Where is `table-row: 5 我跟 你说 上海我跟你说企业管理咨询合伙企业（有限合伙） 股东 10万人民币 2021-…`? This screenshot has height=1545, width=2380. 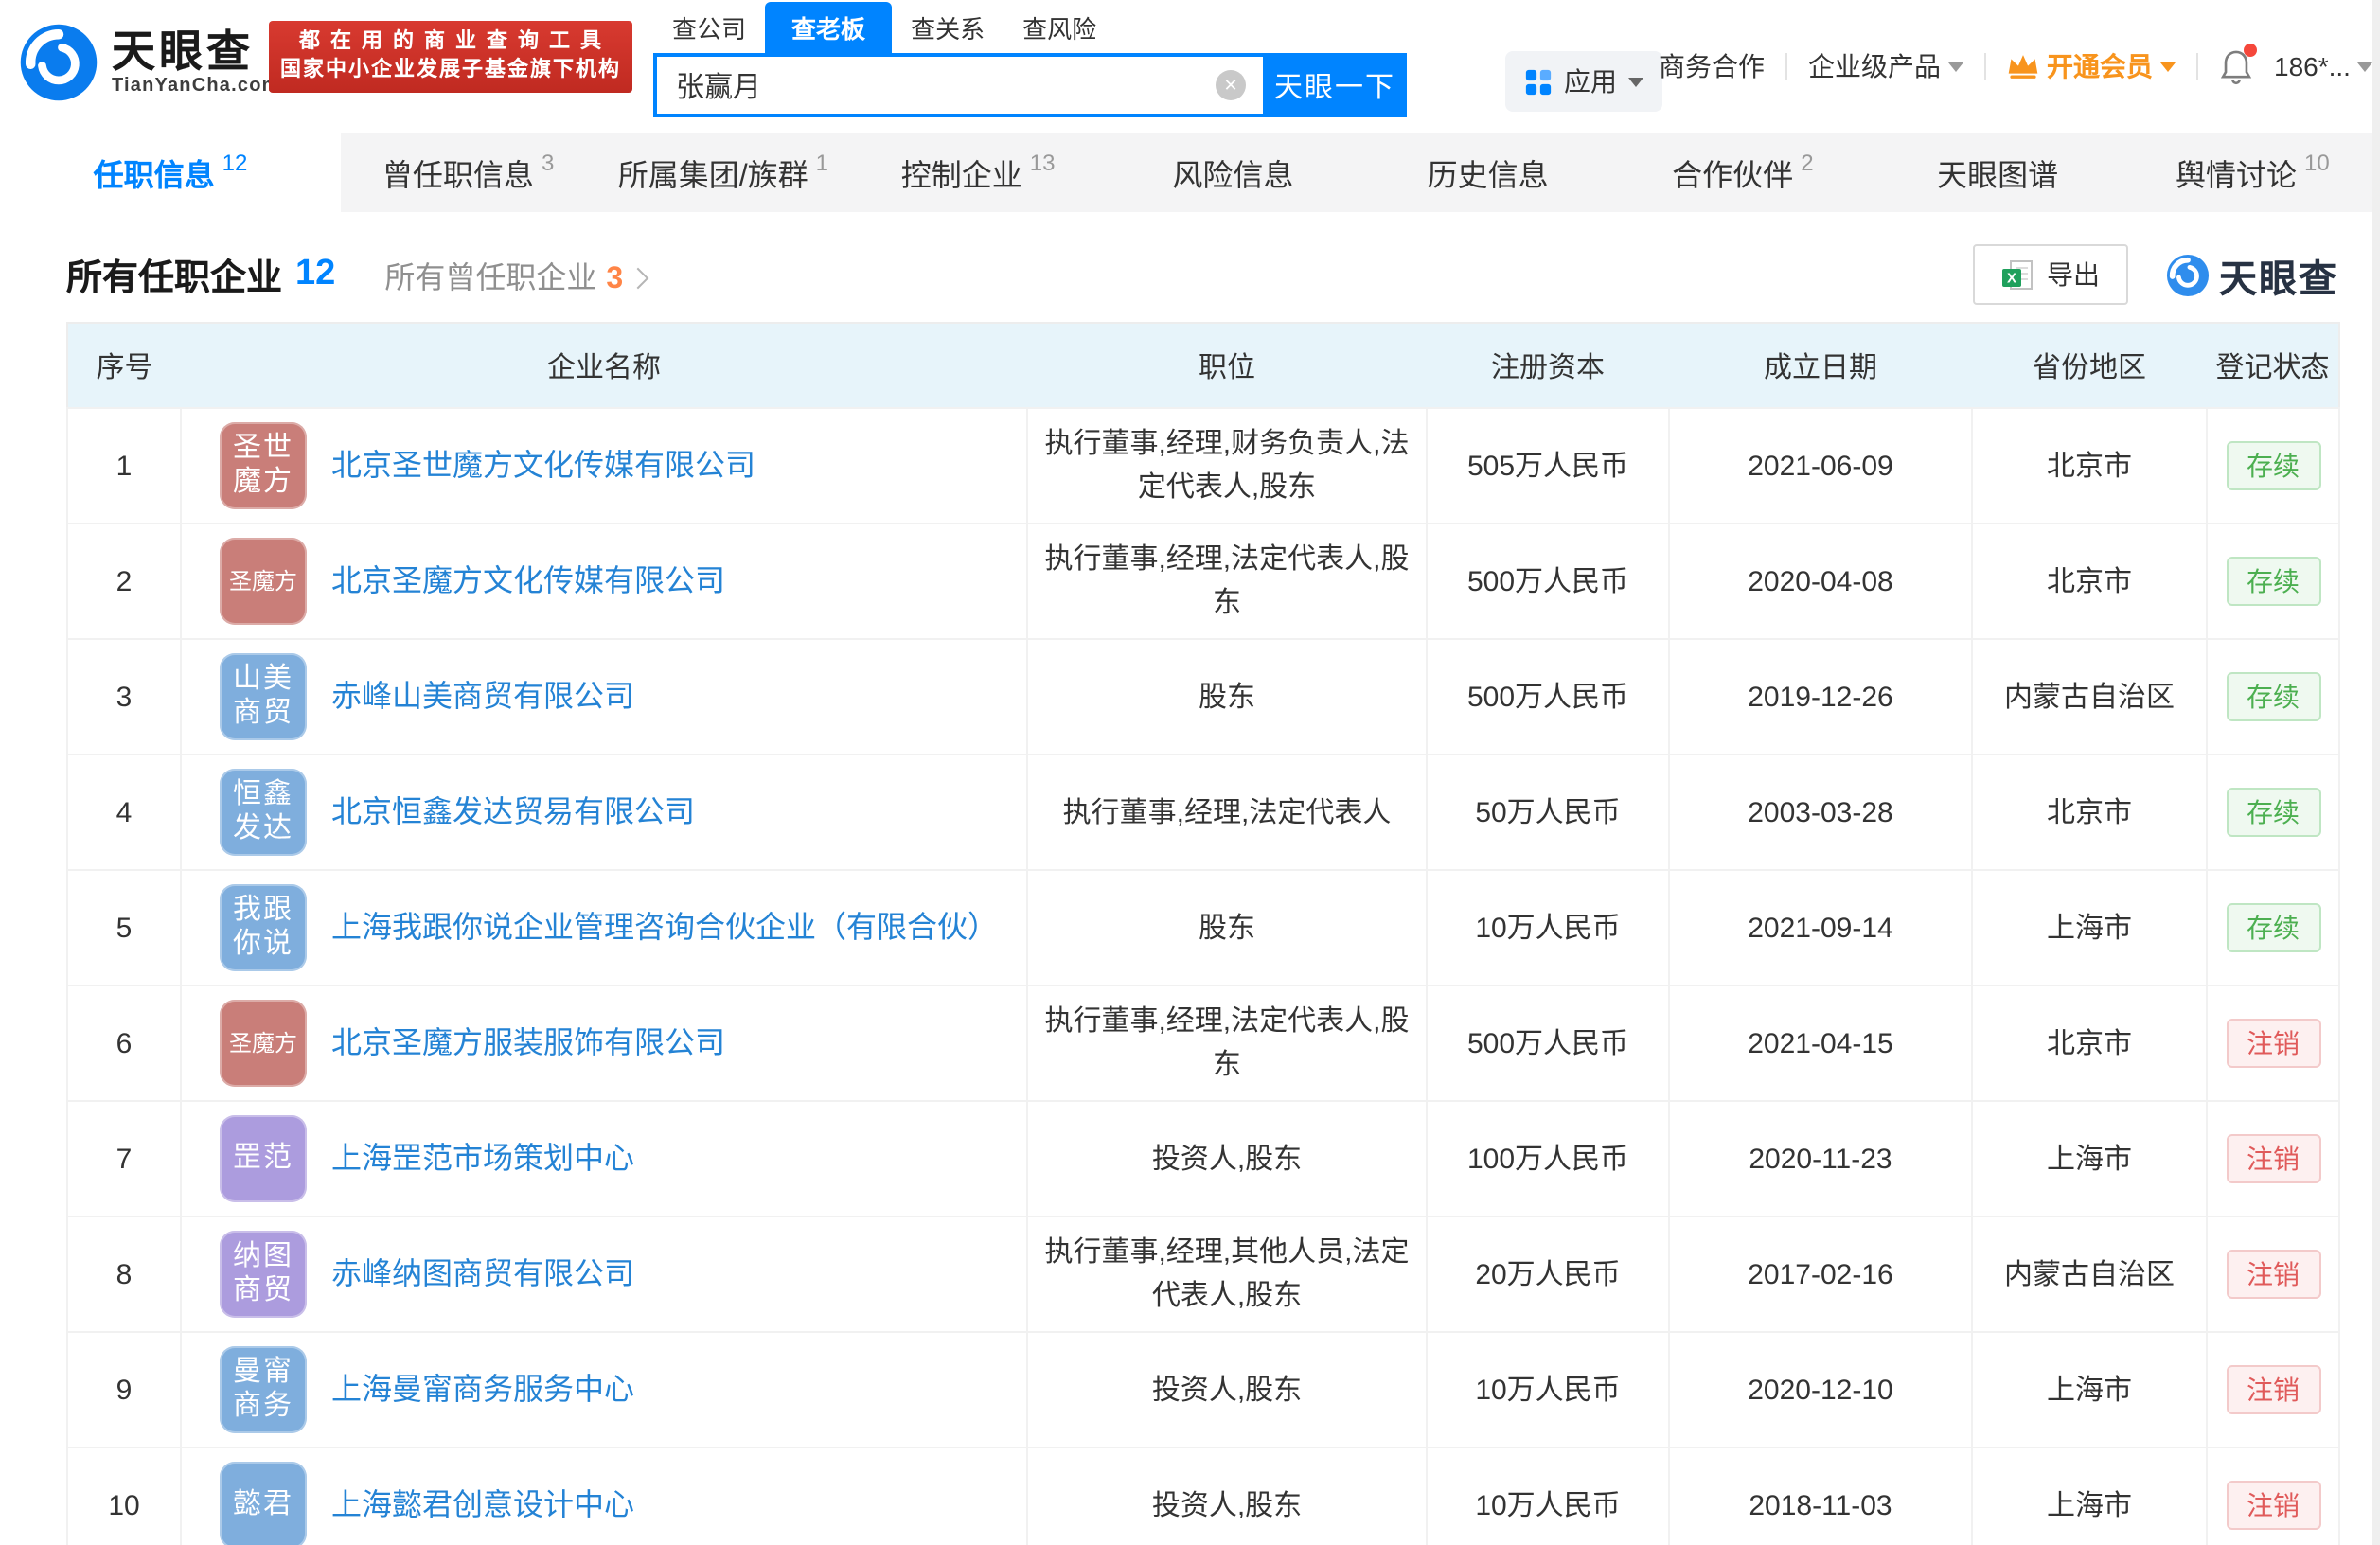 table-row: 5 我跟 你说 上海我跟你说企业管理咨询合伙企业（有限合伙） 股东 10万人民币 2021-… is located at coordinates (1203, 927).